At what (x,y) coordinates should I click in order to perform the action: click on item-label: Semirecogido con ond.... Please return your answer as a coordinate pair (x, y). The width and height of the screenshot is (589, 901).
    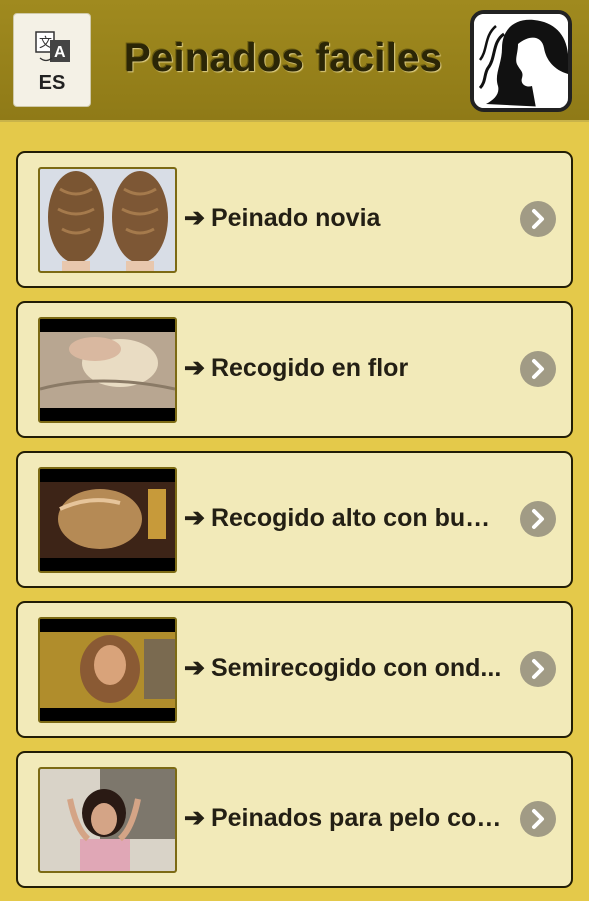
    Looking at the image, I should click on (356, 668).